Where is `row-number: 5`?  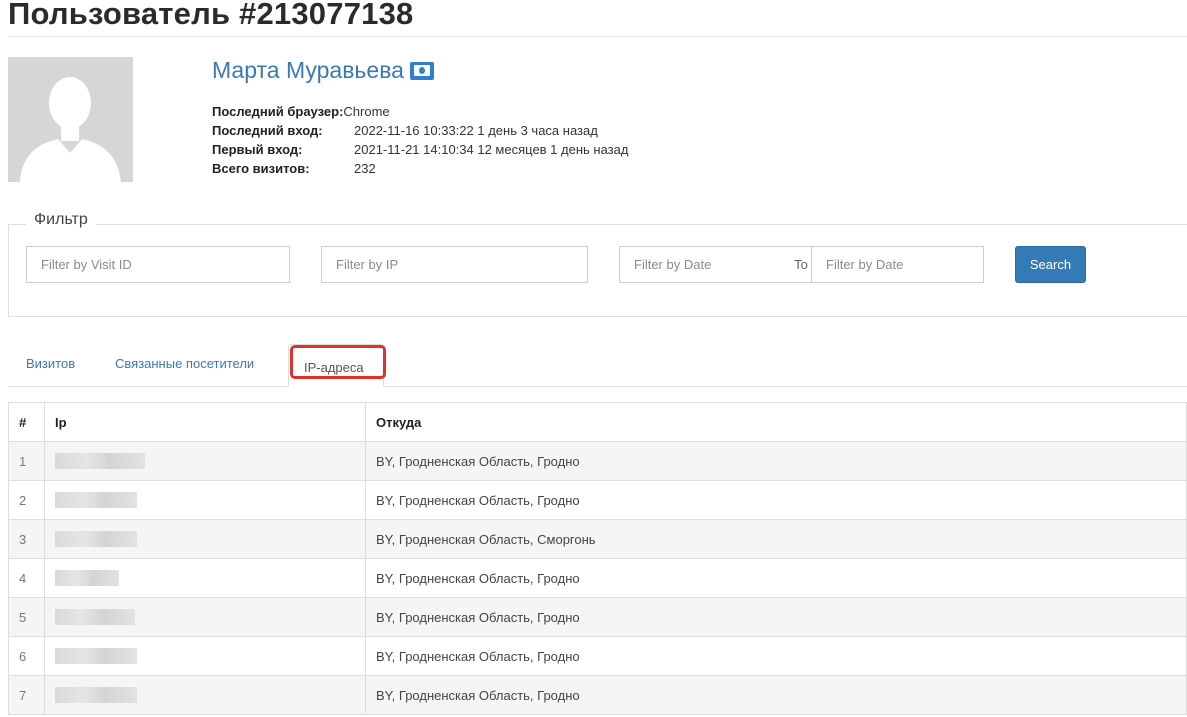
row-number: 5 is located at coordinates (26, 617).